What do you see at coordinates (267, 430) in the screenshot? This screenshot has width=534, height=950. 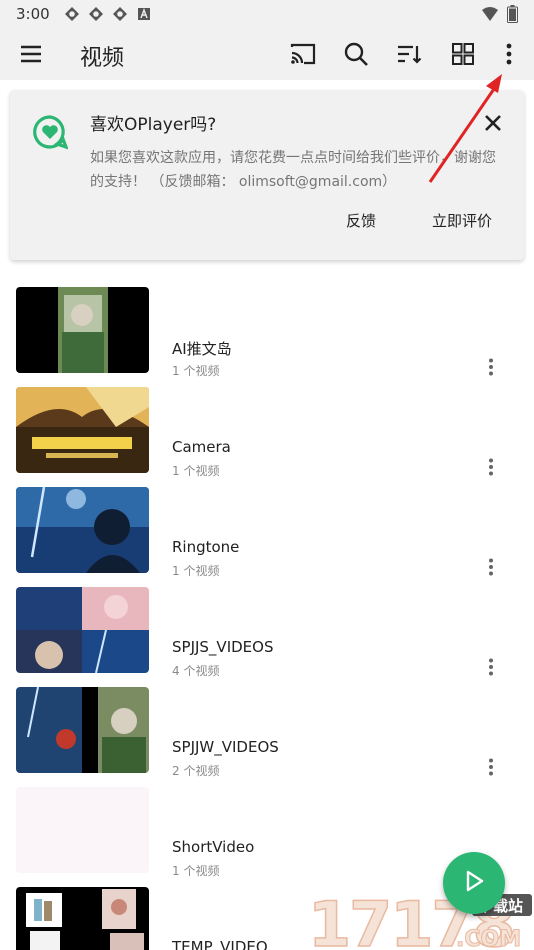 I see `list-item: Camera 1 个视频` at bounding box center [267, 430].